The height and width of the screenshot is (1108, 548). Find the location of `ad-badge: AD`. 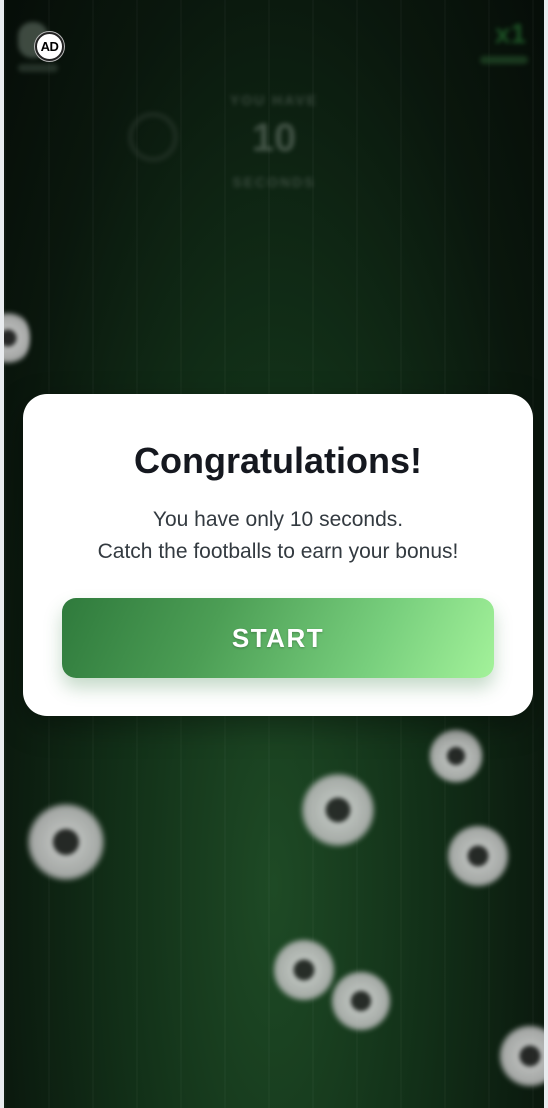

ad-badge: AD is located at coordinates (49, 46).